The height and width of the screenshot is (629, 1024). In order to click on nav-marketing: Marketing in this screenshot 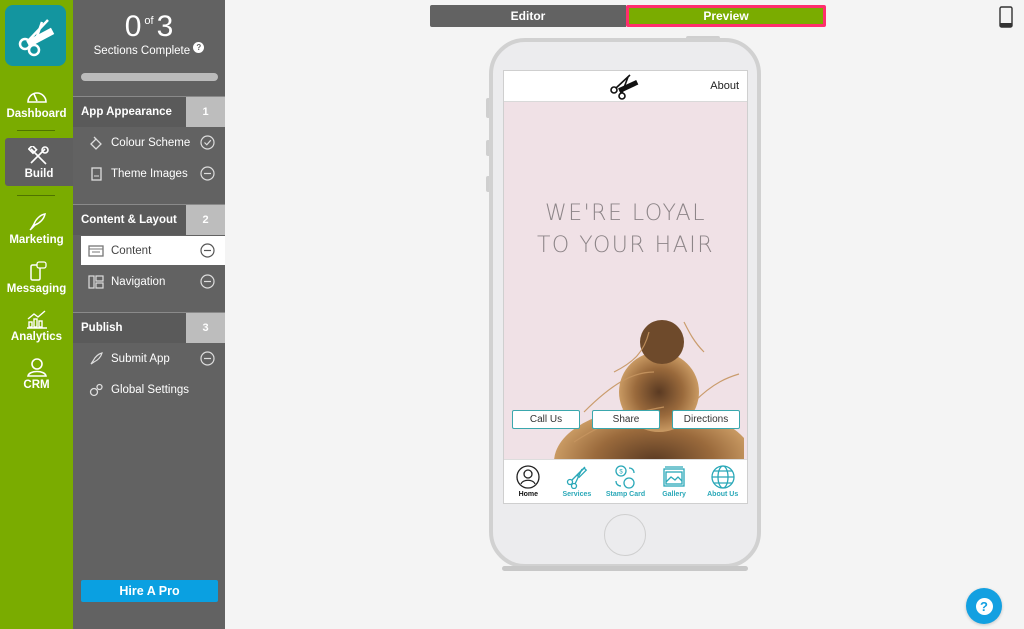, I will do `click(36, 229)`.